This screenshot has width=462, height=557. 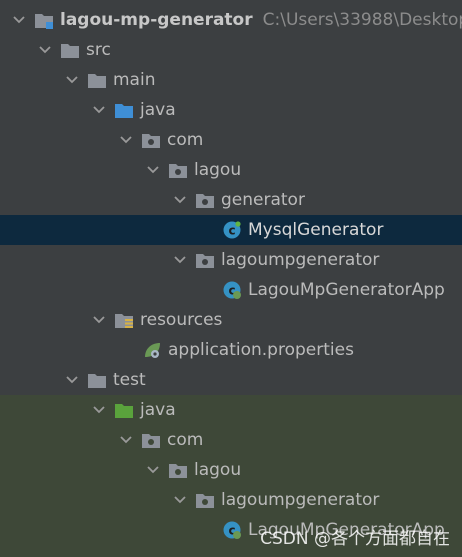 What do you see at coordinates (124, 320) in the screenshot?
I see `resources-folder-icon` at bounding box center [124, 320].